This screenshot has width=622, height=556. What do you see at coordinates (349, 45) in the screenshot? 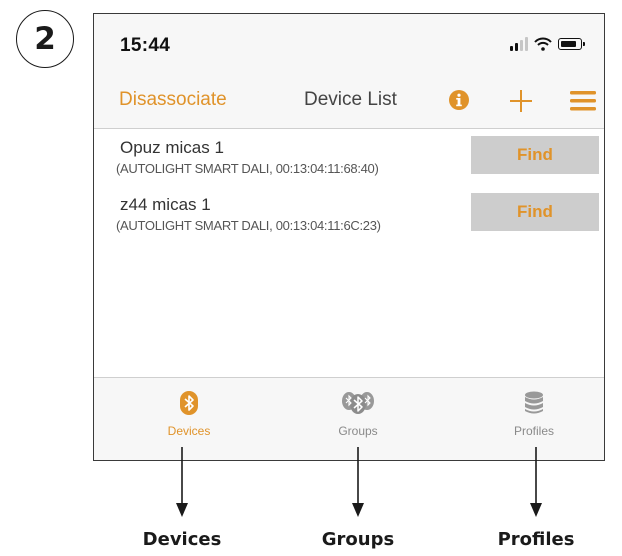
I see `status-bar: 15:44` at bounding box center [349, 45].